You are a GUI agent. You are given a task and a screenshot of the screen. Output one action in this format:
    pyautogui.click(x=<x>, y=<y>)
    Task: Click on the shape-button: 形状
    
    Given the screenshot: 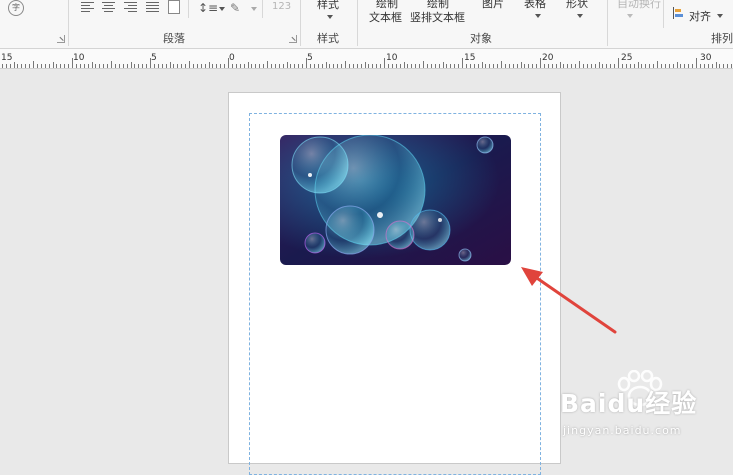 What is the action you would take?
    pyautogui.click(x=577, y=5)
    